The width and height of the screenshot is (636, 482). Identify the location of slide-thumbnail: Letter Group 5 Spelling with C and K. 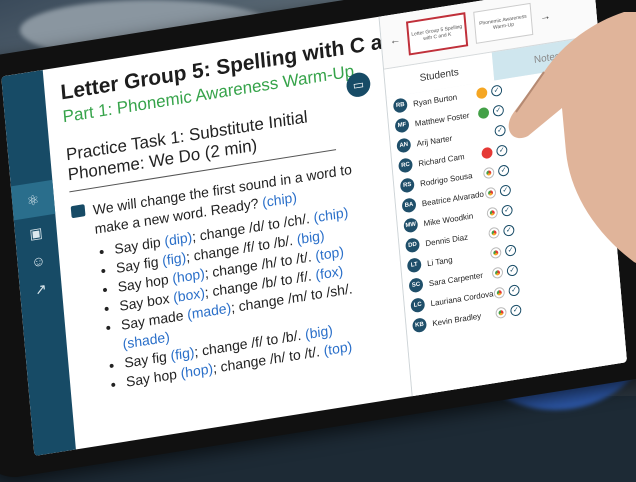
(437, 34).